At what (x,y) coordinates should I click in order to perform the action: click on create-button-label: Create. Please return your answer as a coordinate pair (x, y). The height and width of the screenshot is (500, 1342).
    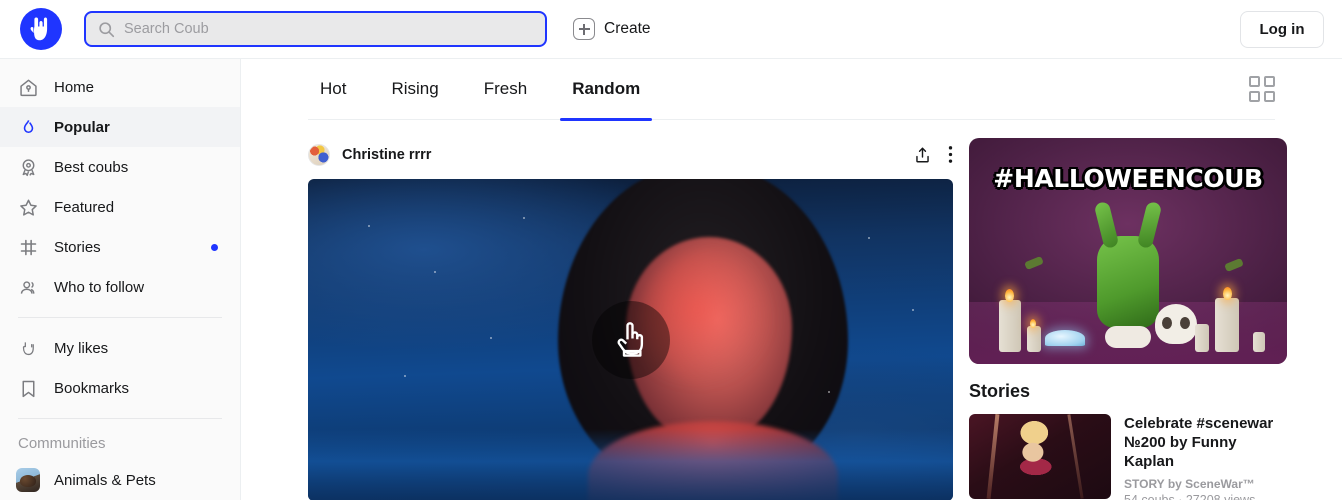
    Looking at the image, I should click on (627, 28).